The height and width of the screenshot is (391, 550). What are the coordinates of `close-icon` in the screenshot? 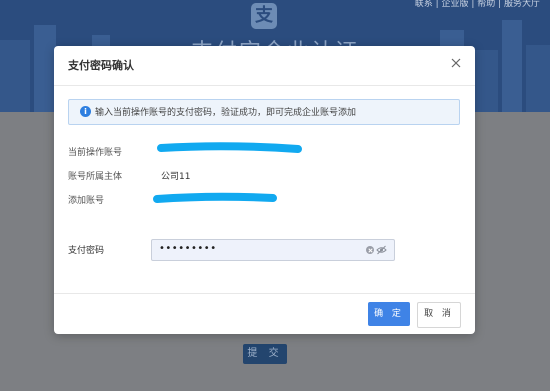 It's located at (456, 63).